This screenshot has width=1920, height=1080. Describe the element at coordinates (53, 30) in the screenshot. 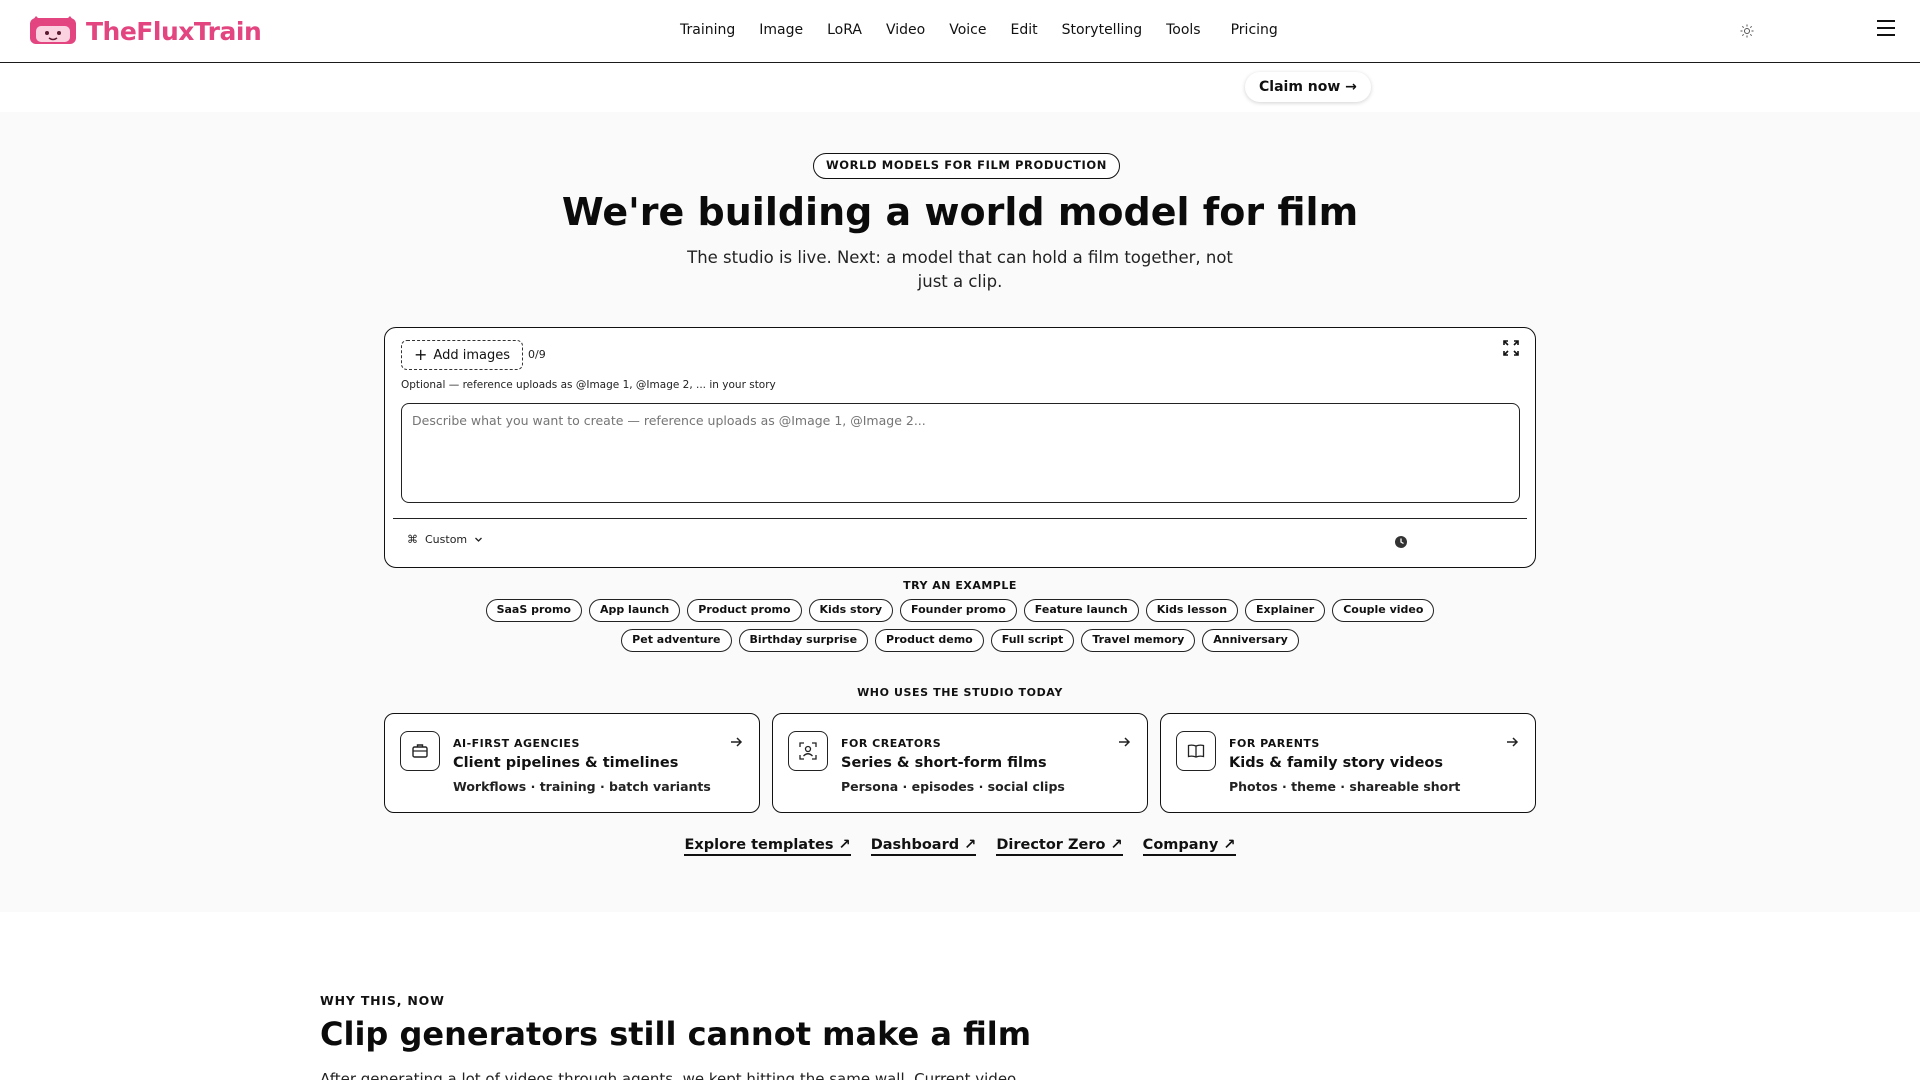

I see `mascot-logo-icon` at that location.